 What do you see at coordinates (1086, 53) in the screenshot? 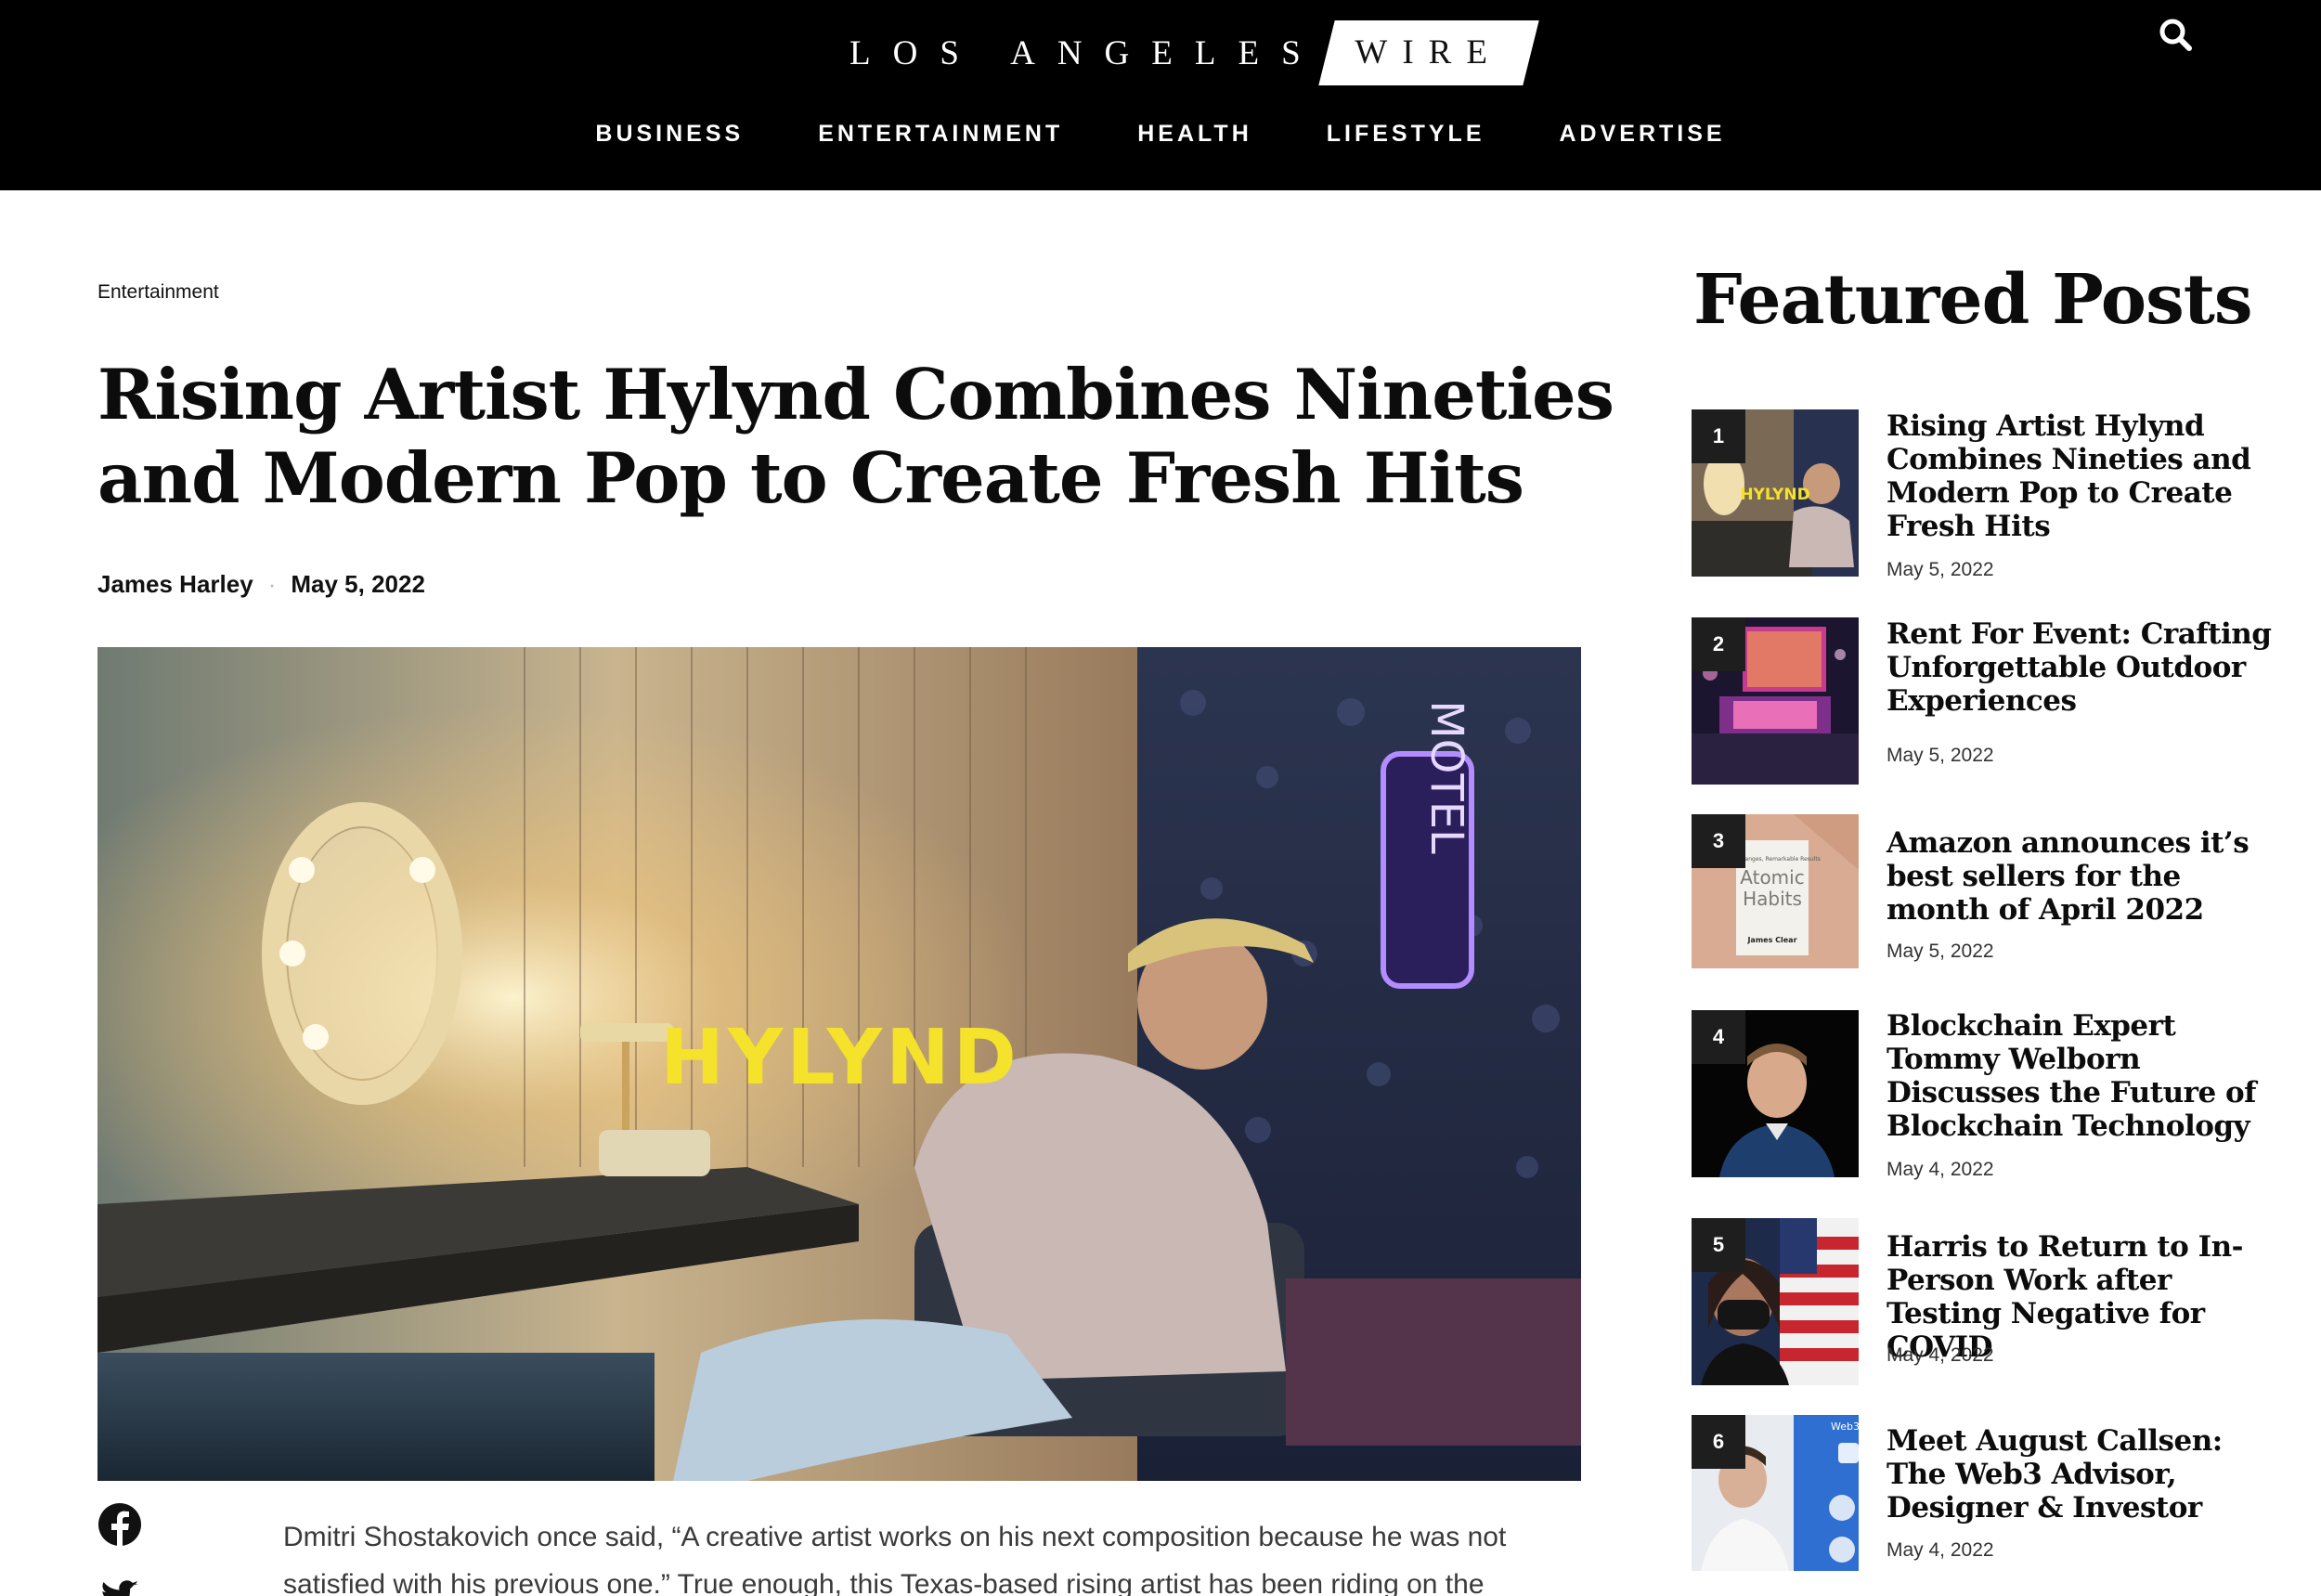
I see `logo-text-los-angeles: LOS ANGELES` at bounding box center [1086, 53].